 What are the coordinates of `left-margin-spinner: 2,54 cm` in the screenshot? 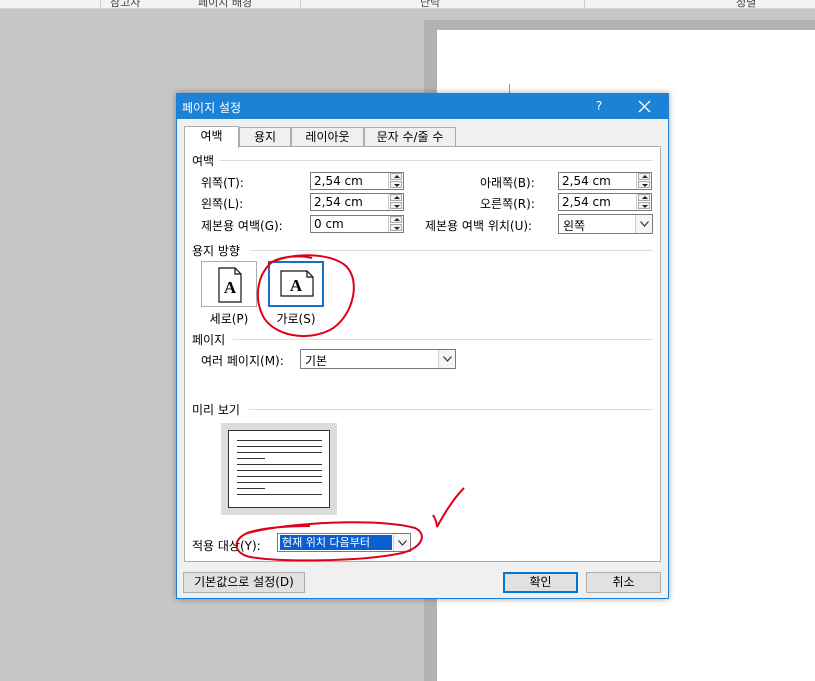 It's located at (357, 202).